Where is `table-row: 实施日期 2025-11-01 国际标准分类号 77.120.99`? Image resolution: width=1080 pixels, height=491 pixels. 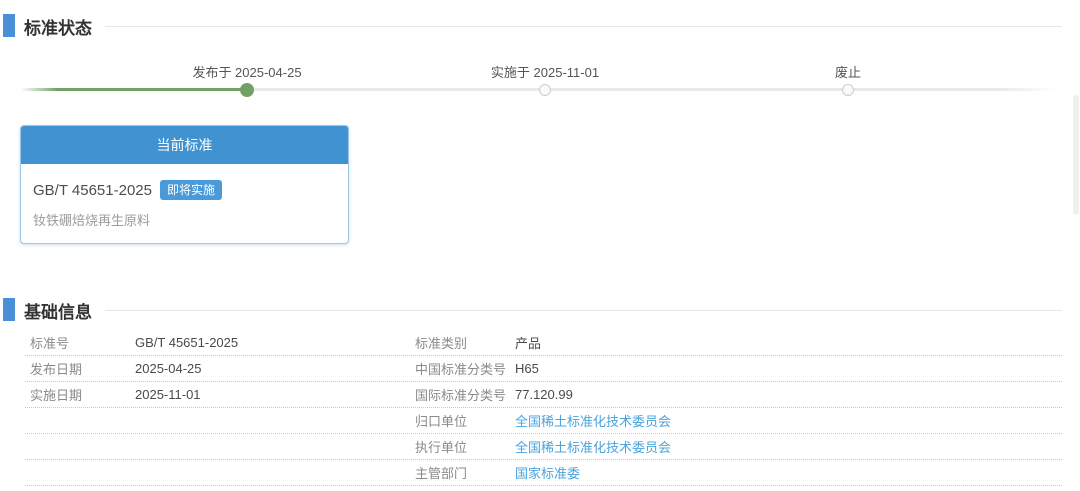 table-row: 实施日期 2025-11-01 国际标准分类号 77.120.99 is located at coordinates (543, 395).